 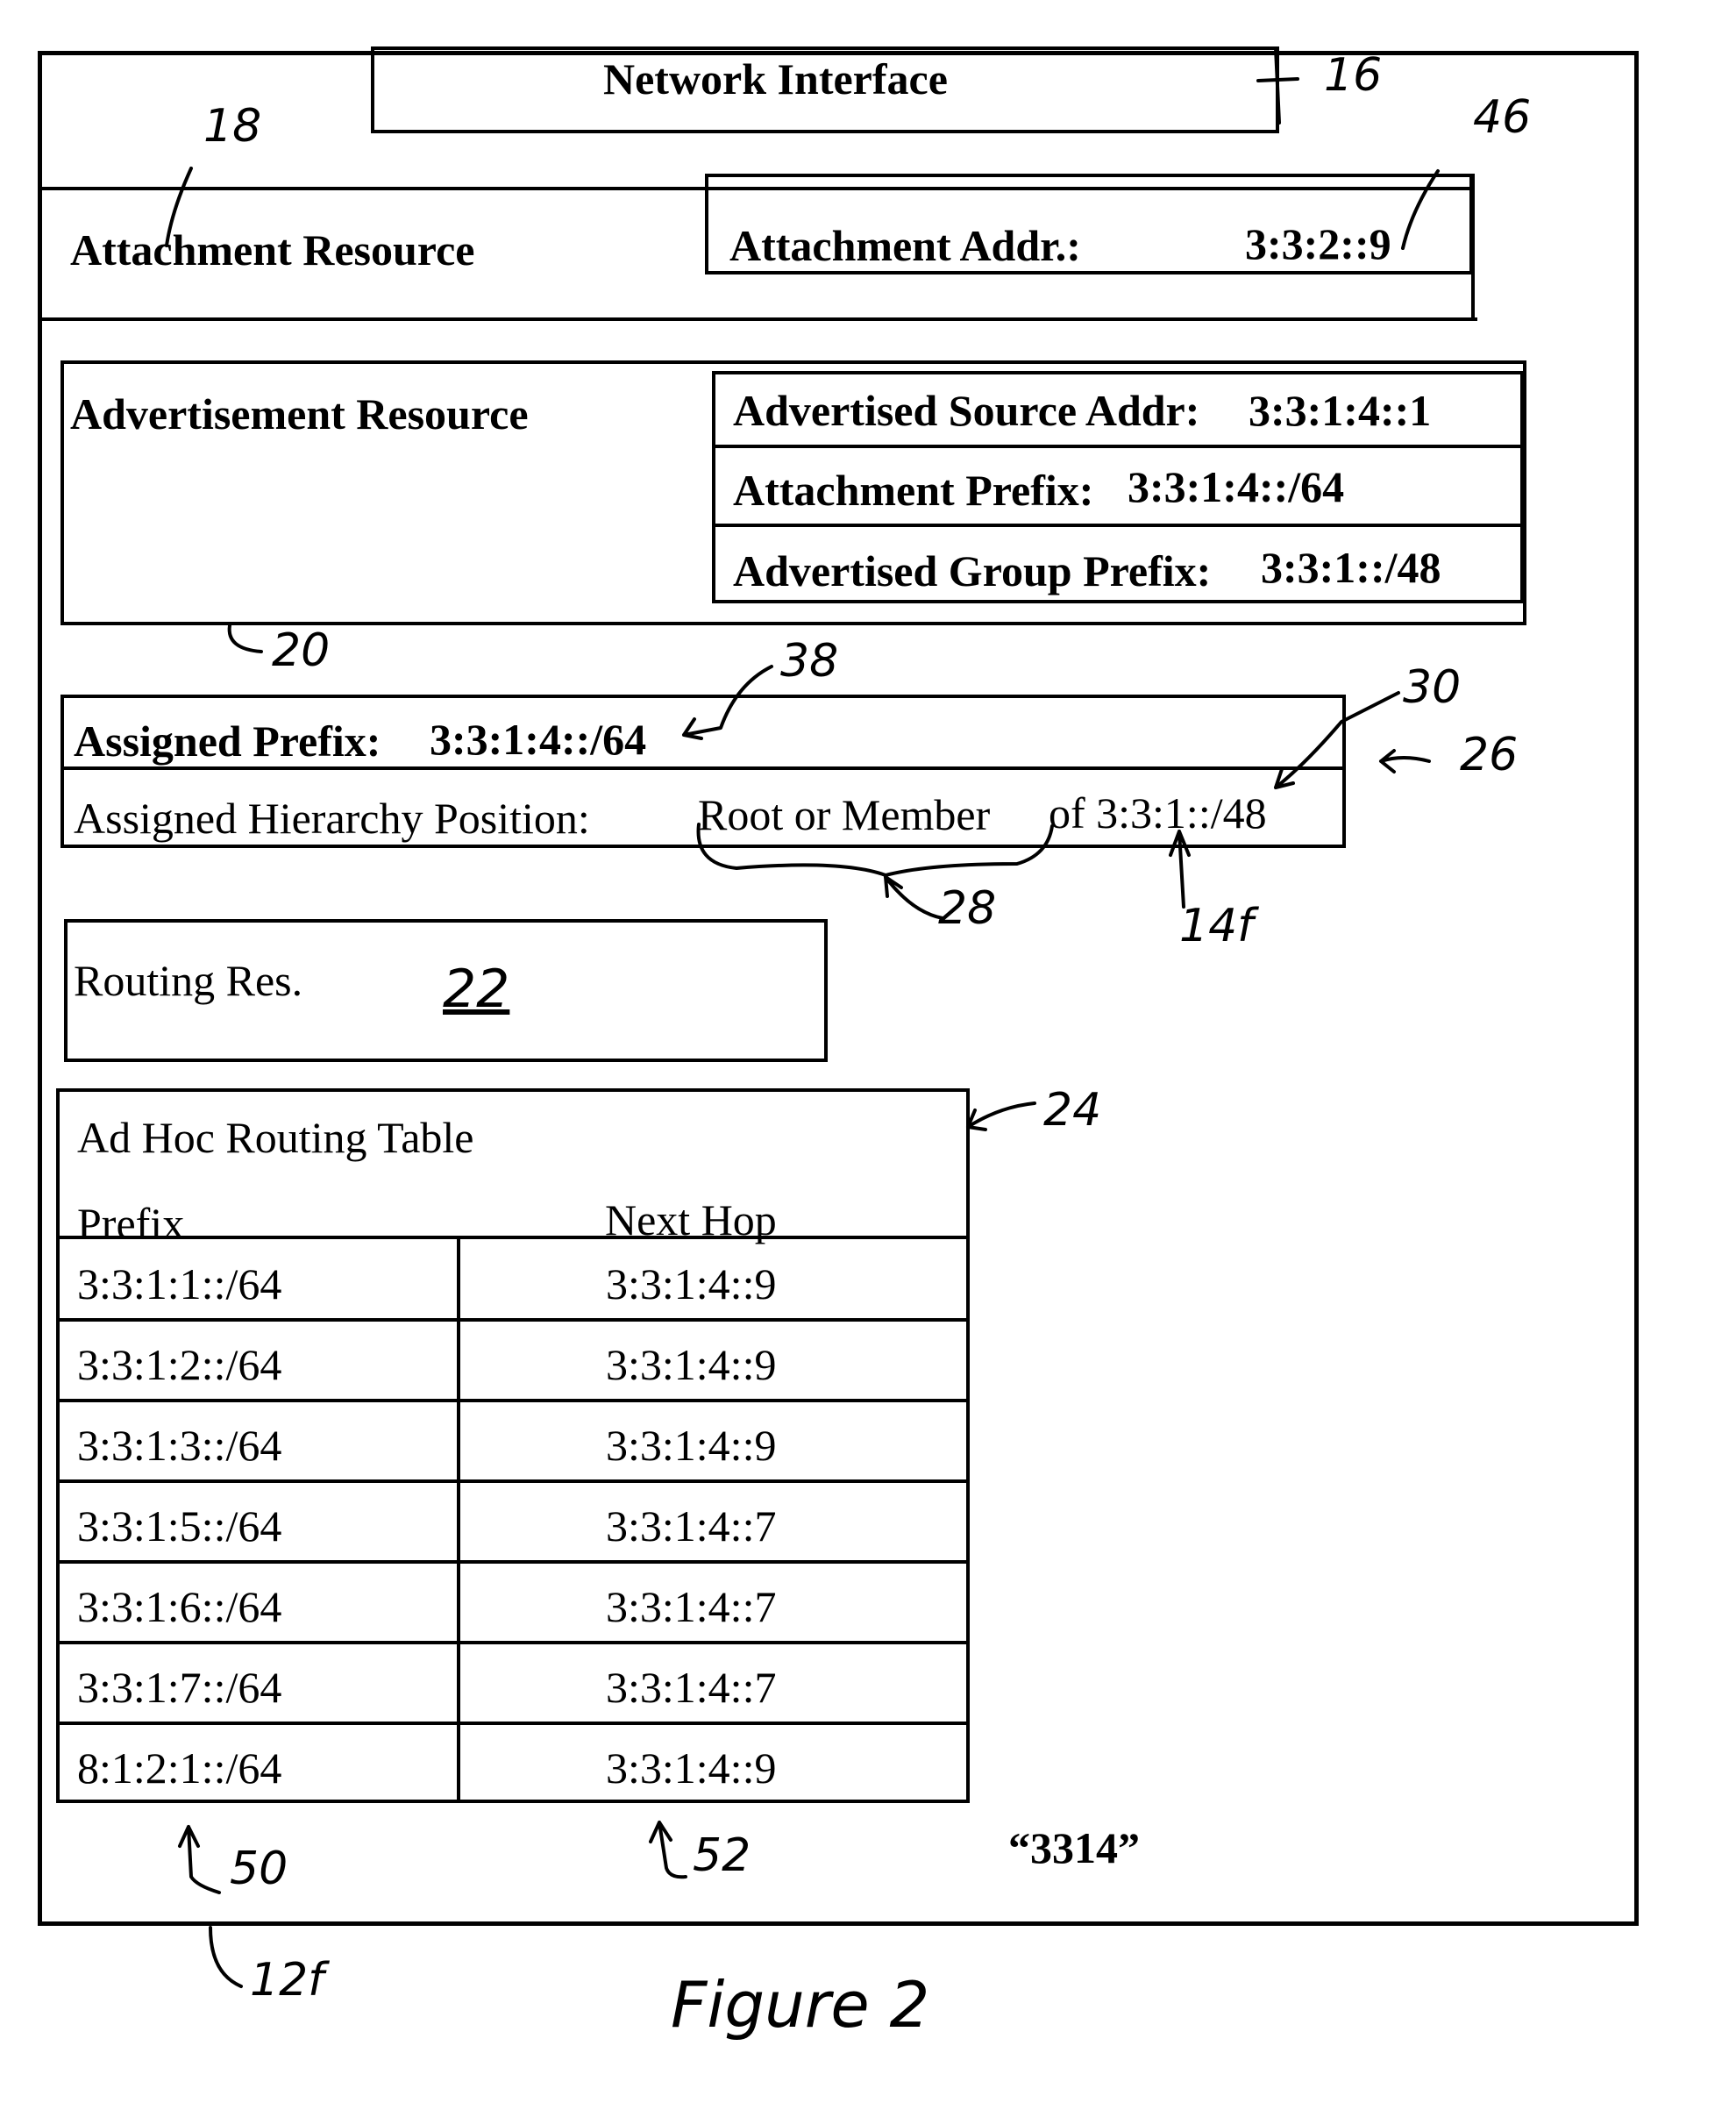 What do you see at coordinates (1318, 243) in the screenshot?
I see `attachment-address-value: 3:3:2::9` at bounding box center [1318, 243].